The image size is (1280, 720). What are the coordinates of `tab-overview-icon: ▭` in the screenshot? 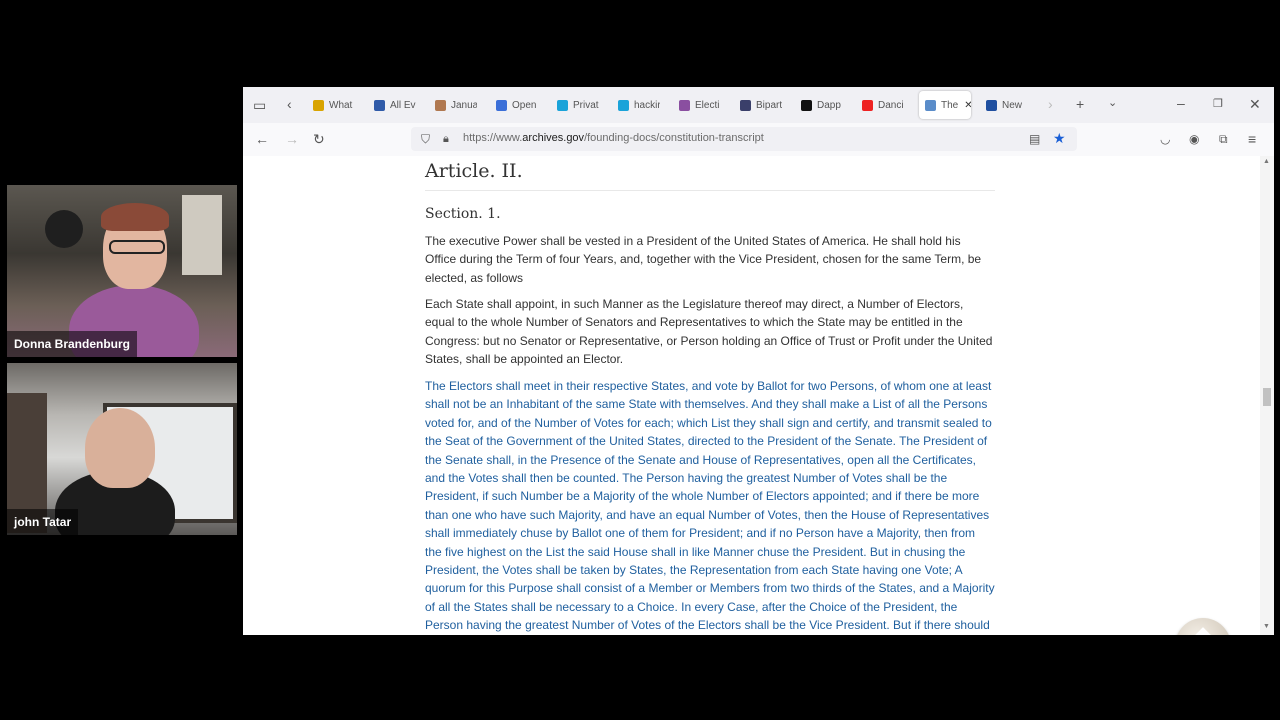 It's located at (259, 105).